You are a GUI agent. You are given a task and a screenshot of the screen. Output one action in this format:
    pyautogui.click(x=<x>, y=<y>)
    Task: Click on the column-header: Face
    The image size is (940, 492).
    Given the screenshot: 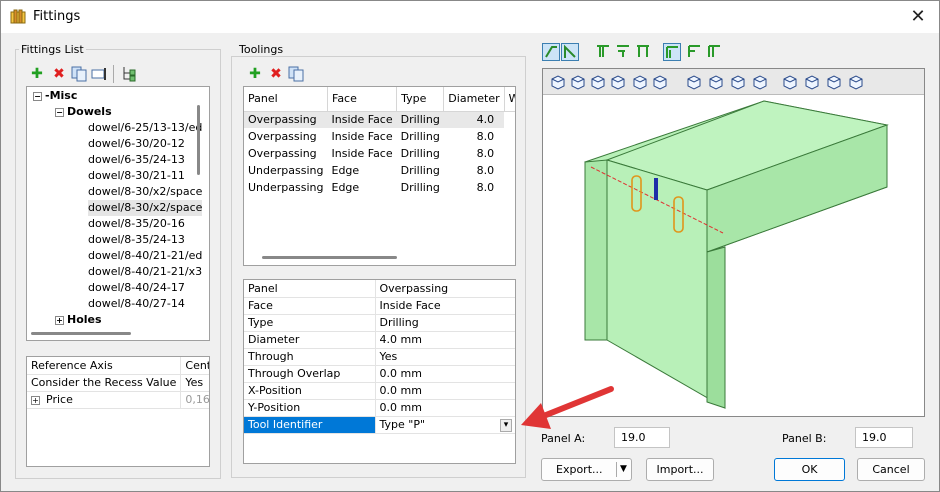 What is the action you would take?
    pyautogui.click(x=362, y=99)
    